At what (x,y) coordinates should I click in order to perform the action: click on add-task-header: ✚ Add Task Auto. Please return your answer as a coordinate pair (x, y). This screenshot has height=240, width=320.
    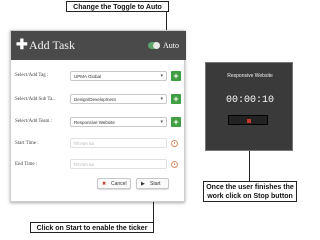
    Looking at the image, I should click on (98, 45).